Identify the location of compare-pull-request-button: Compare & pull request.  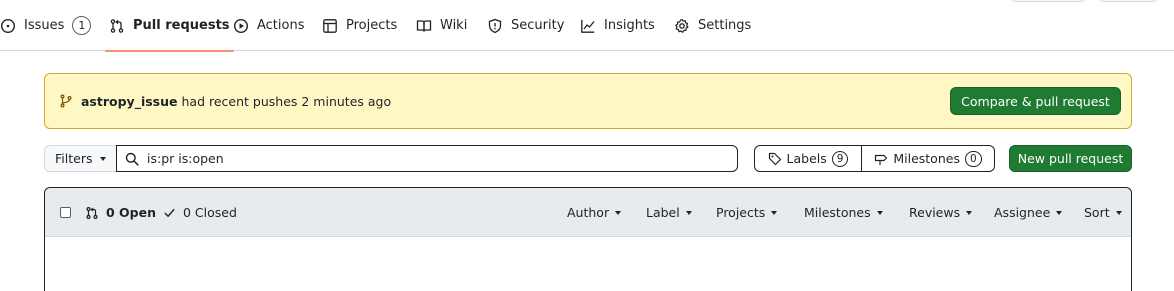
(1035, 101).